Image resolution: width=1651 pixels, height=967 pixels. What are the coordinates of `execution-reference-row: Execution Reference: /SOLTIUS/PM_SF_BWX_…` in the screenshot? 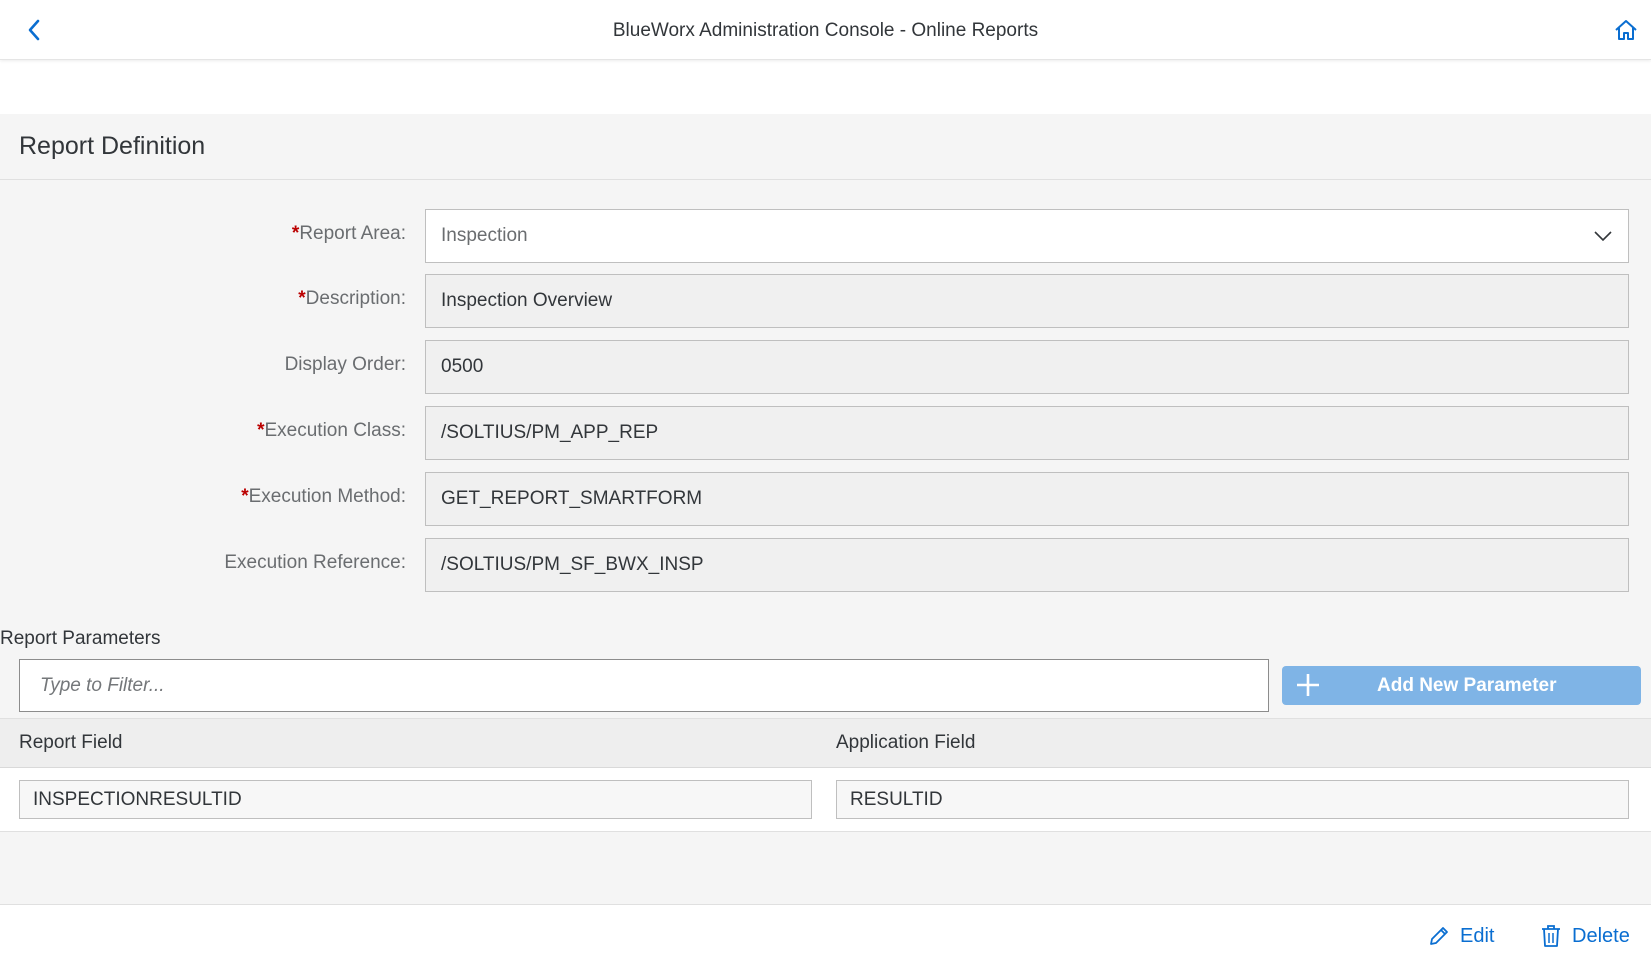 It's located at (825, 565).